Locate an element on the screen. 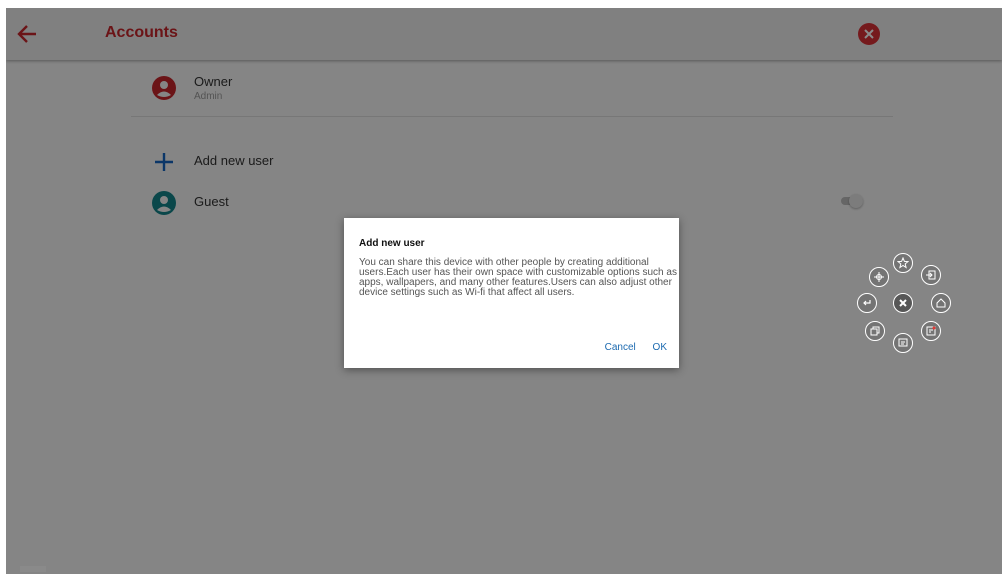 This screenshot has width=1008, height=574. crosshair-icon is located at coordinates (879, 277).